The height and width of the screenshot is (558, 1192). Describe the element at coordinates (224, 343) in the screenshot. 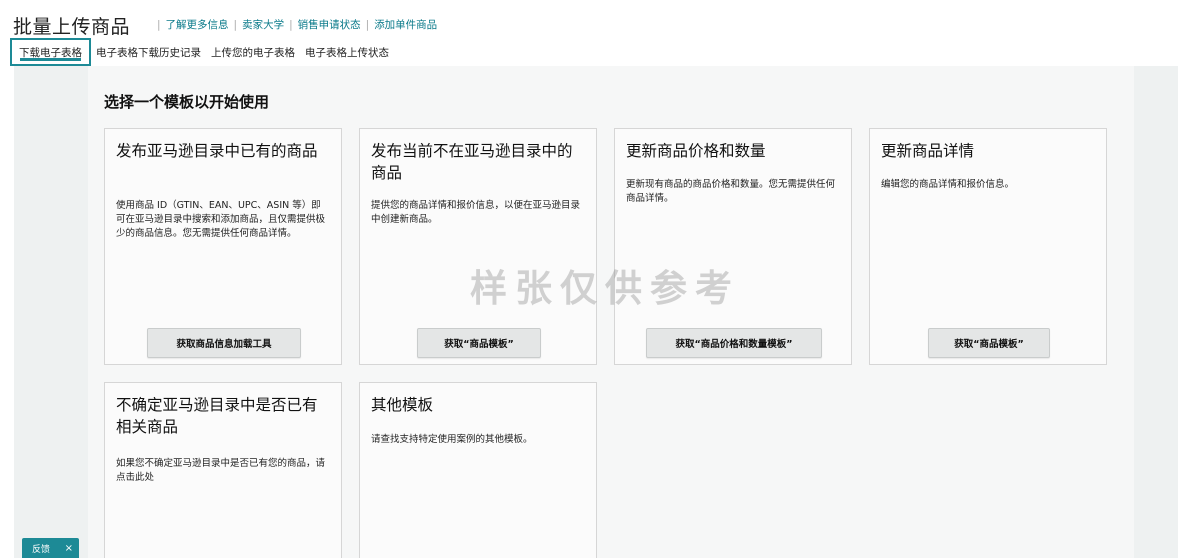

I see `get-product-loader-button: 获取商品信息加载工具` at that location.